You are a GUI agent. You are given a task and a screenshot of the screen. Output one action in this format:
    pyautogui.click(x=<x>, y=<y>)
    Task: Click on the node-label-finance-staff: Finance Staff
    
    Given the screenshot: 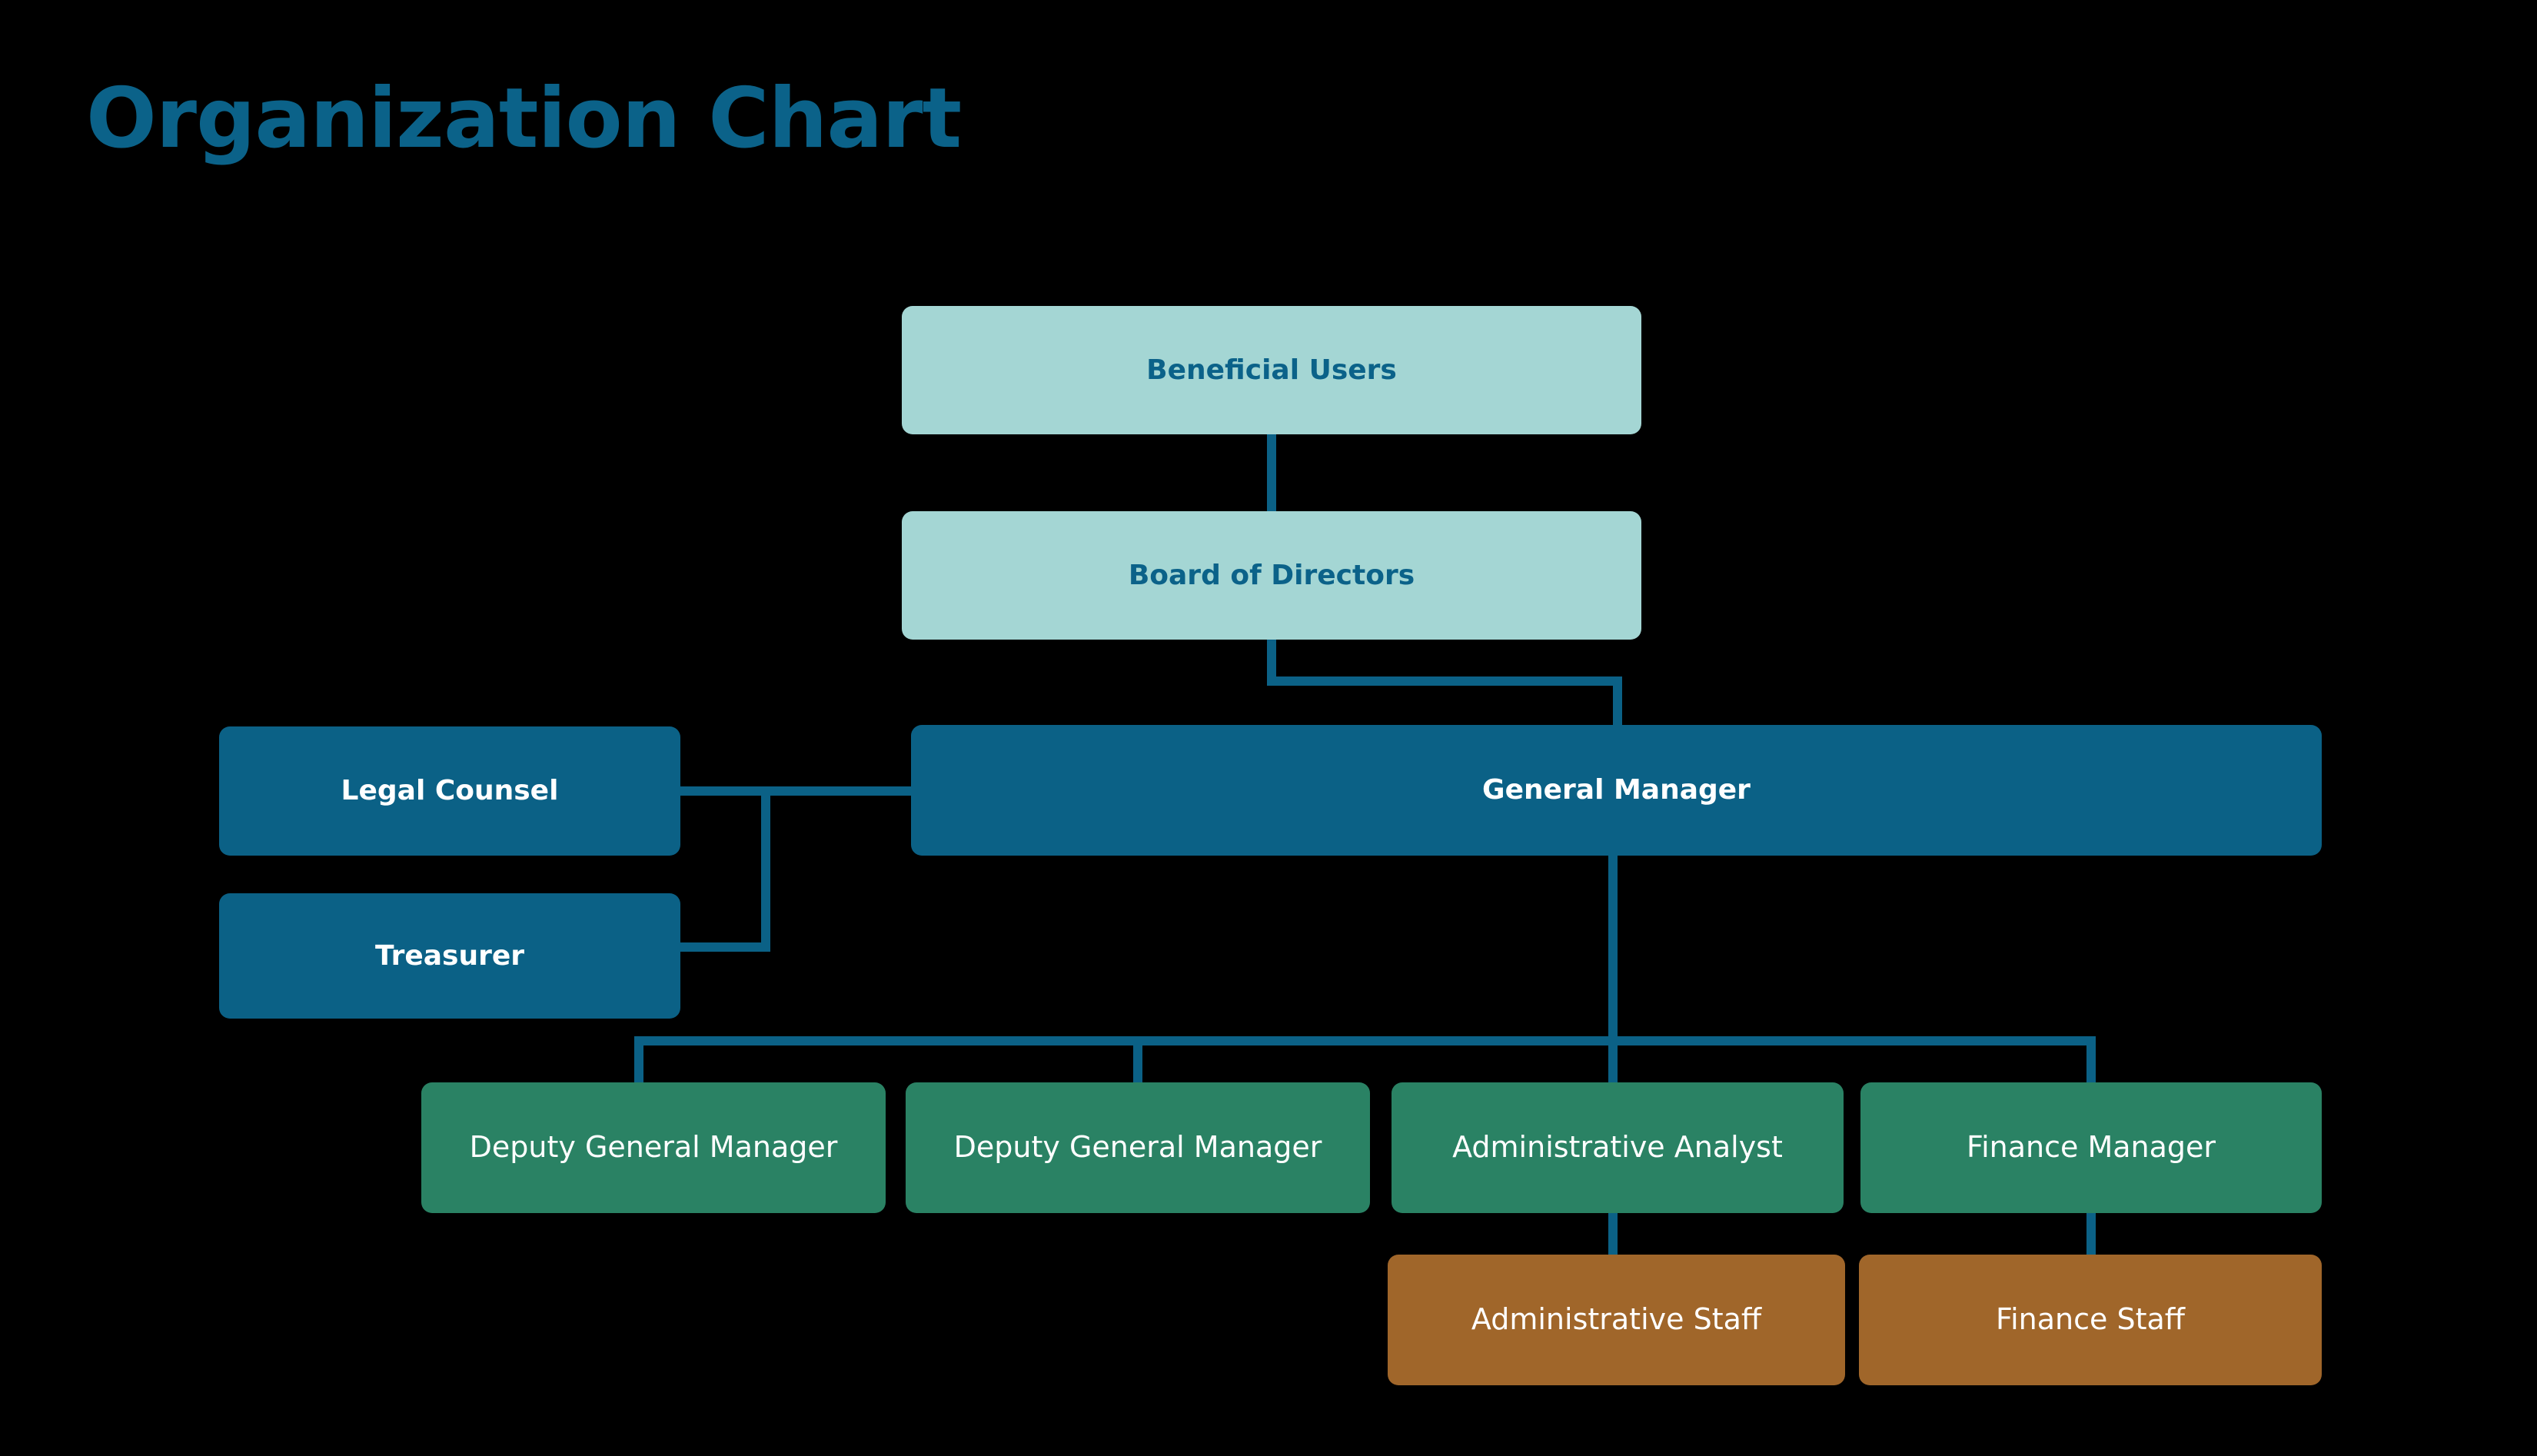 What is the action you would take?
    pyautogui.click(x=2090, y=1319)
    